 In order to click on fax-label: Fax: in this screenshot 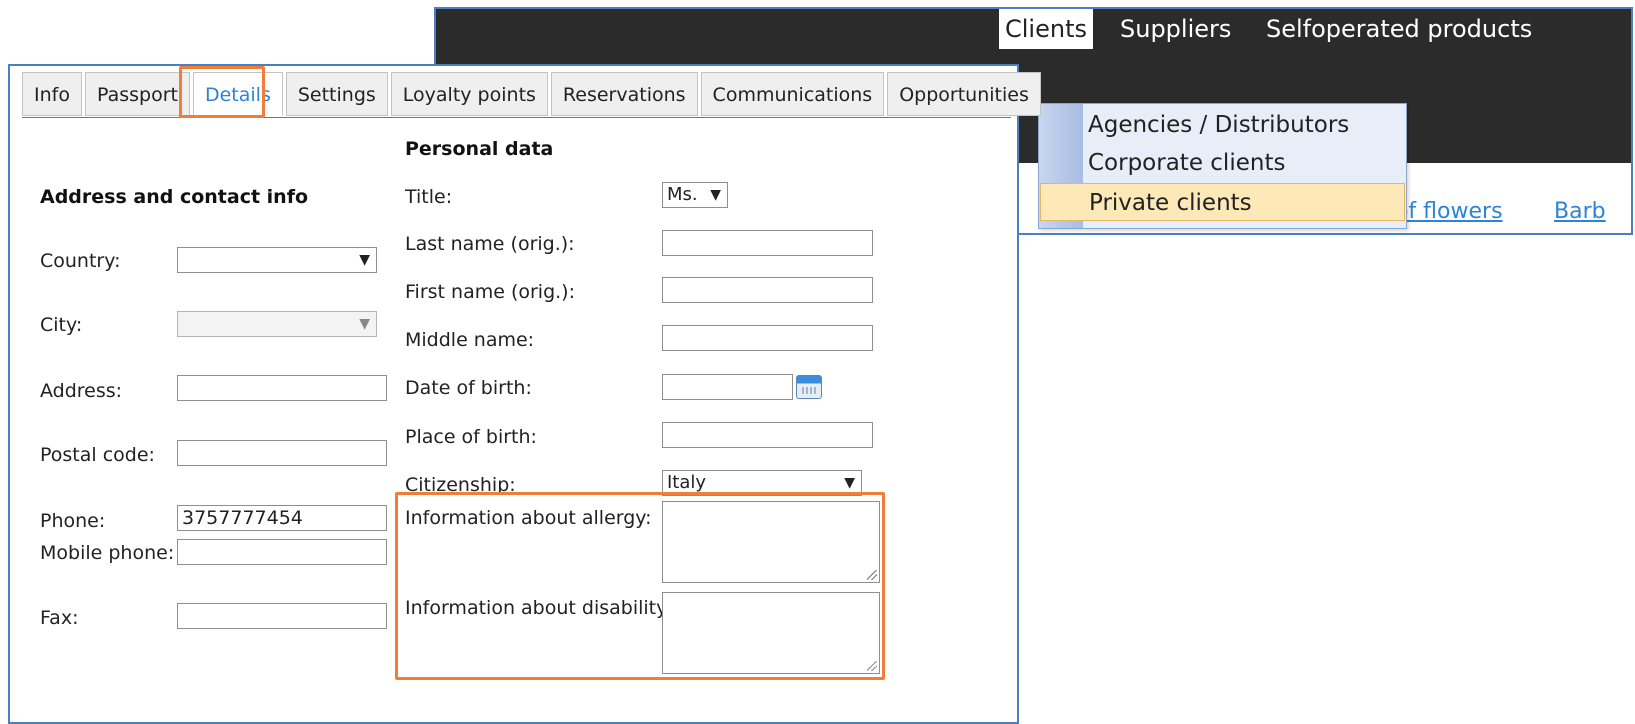, I will do `click(59, 618)`.